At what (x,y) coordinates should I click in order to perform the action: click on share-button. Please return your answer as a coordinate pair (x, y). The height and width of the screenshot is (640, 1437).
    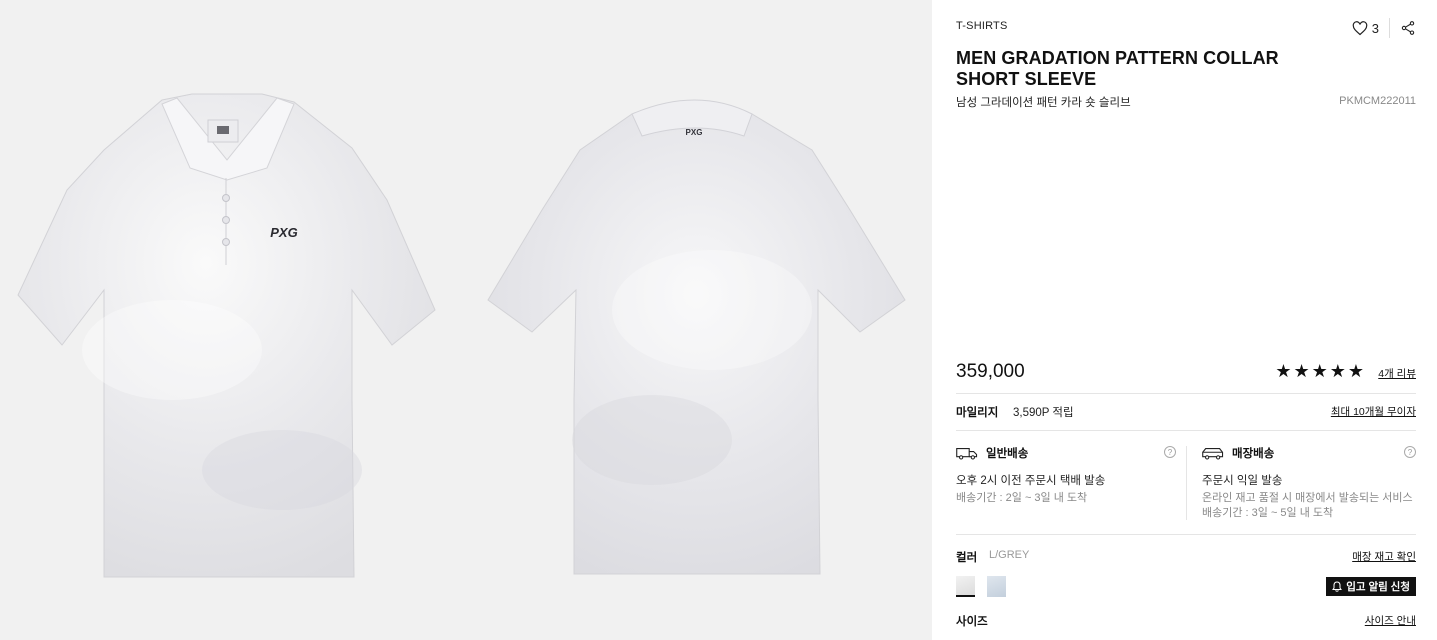
    Looking at the image, I should click on (1408, 28).